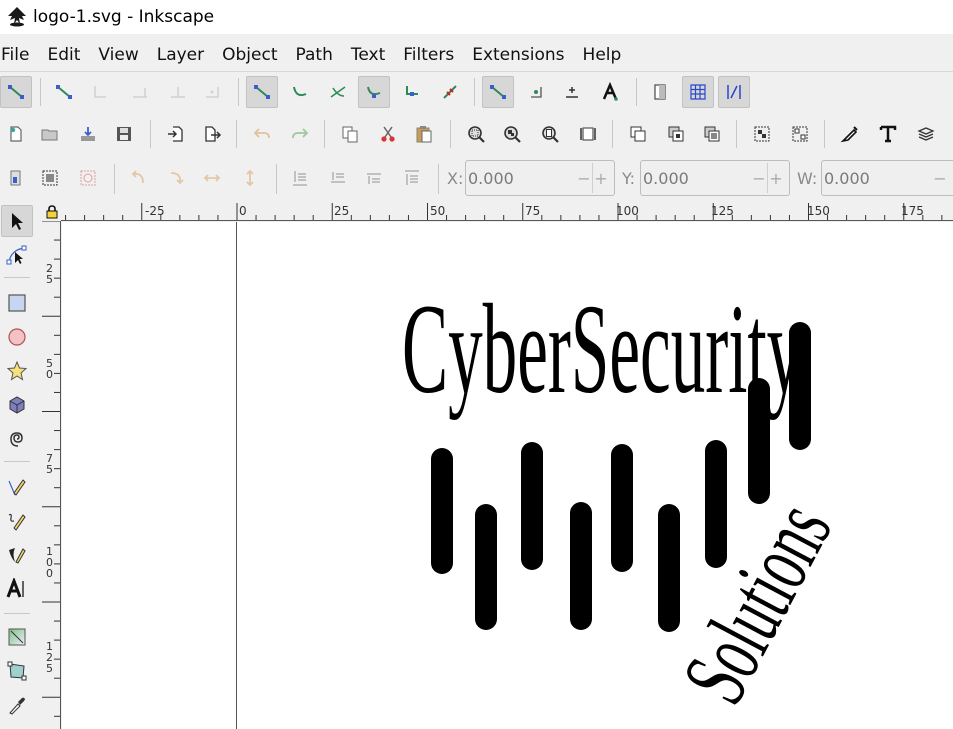  What do you see at coordinates (850, 134) in the screenshot?
I see `fill-stroke-button` at bounding box center [850, 134].